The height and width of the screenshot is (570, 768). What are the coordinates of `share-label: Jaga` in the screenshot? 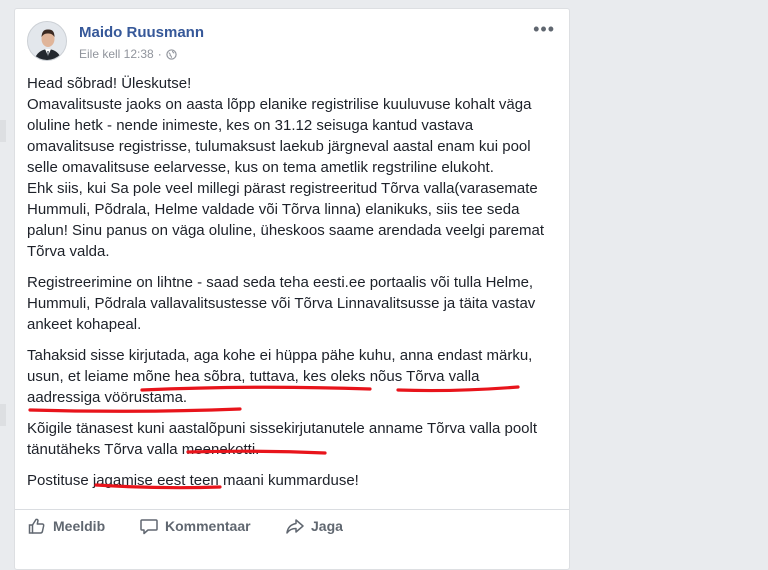 It's located at (327, 526).